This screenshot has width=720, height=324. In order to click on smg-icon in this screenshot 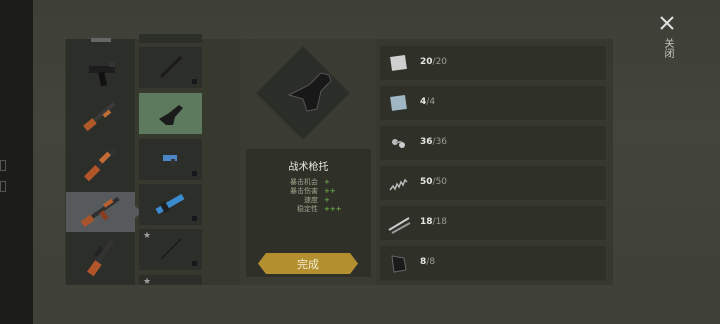, I will do `click(101, 74)`.